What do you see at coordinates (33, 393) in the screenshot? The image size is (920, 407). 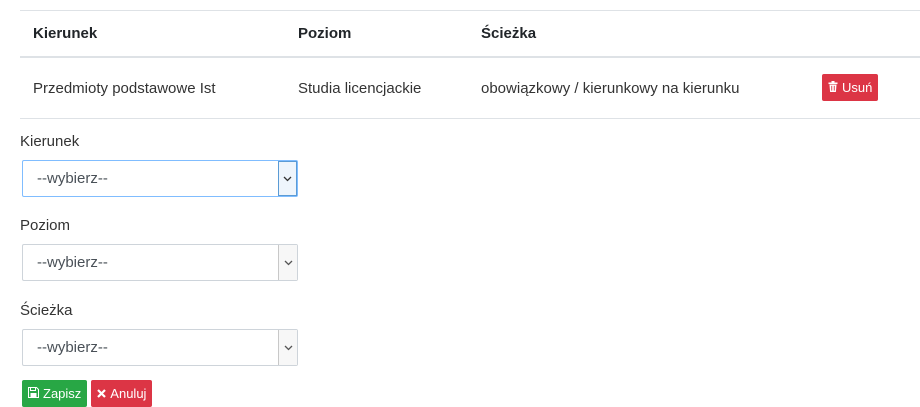 I see `floppy-disk-icon` at bounding box center [33, 393].